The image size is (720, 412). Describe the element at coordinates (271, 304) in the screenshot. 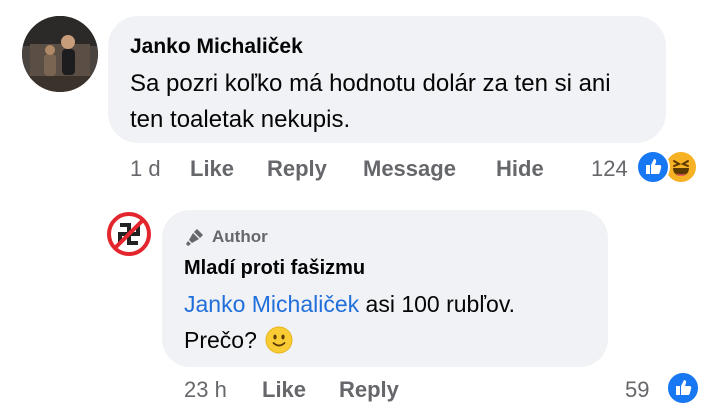

I see `mention-link: Janko Michaliček` at that location.